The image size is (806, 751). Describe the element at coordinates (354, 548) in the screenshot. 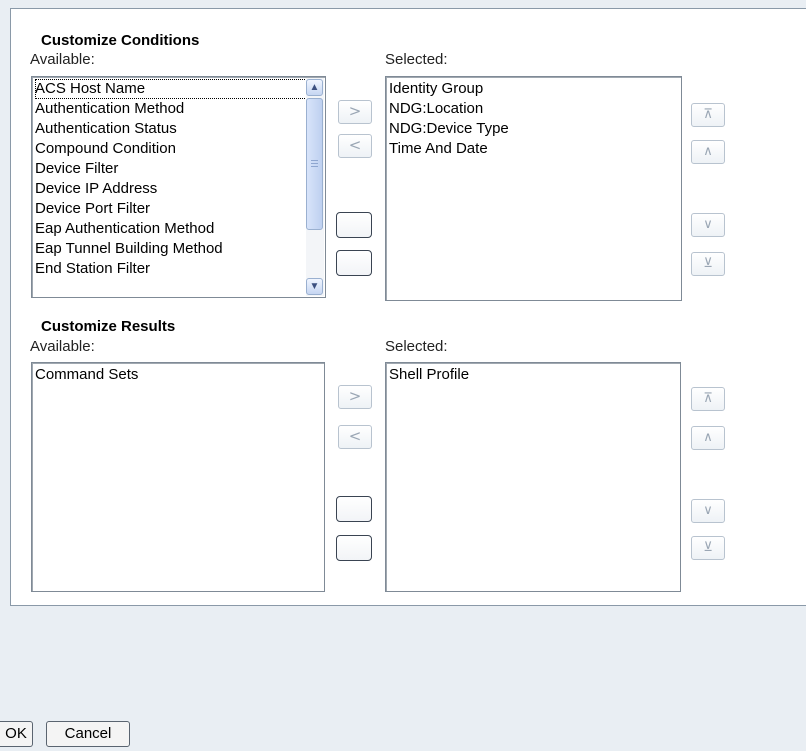

I see `remove-all-result-button` at that location.